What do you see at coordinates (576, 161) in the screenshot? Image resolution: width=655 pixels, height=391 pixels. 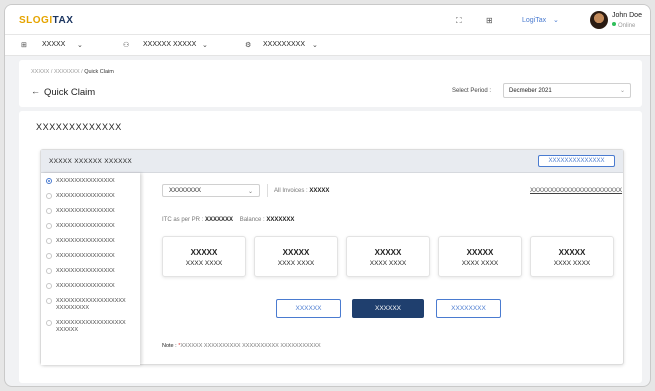 I see `card-action-button: XXXXXXXXXXXXXX` at bounding box center [576, 161].